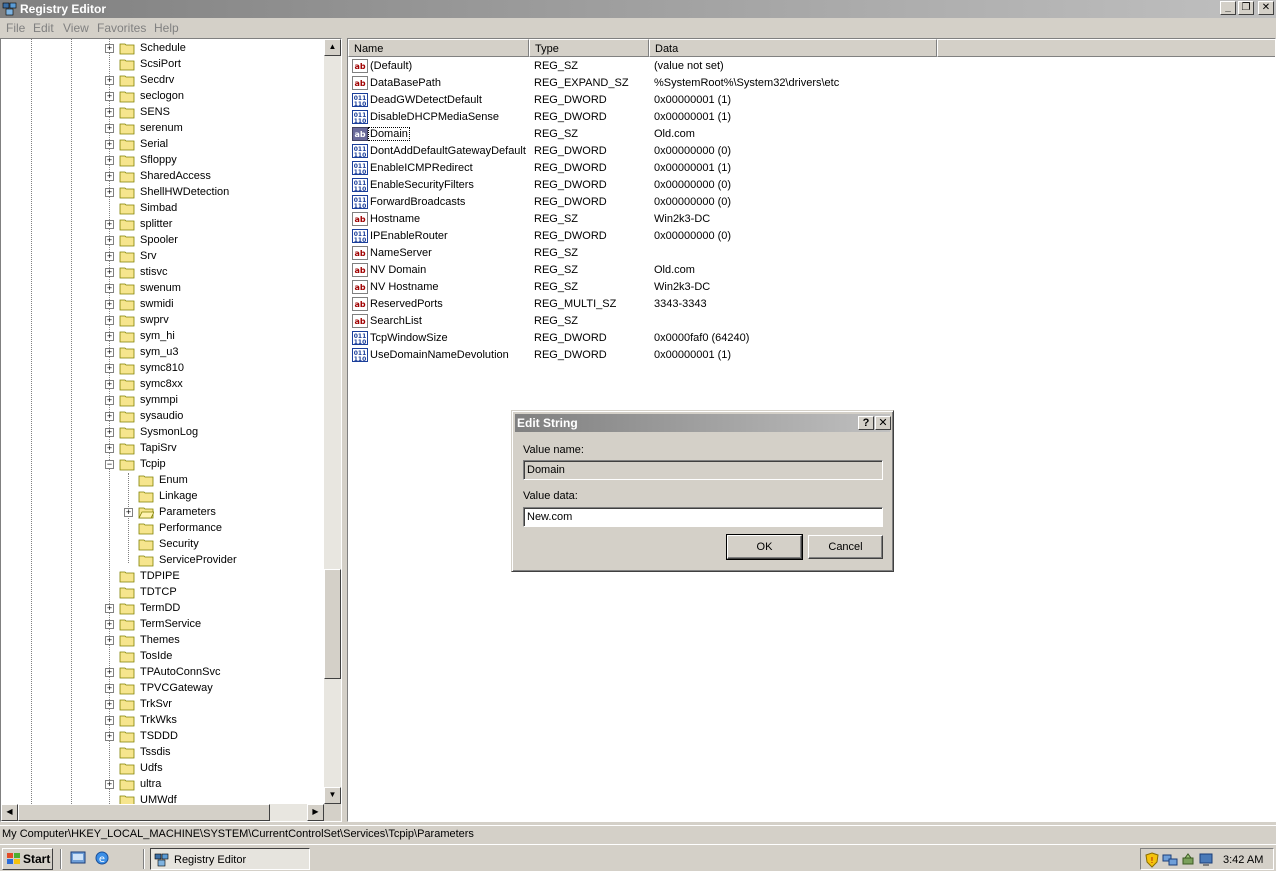  I want to click on dialog-title-bar: Edit String ? ✕, so click(703, 423).